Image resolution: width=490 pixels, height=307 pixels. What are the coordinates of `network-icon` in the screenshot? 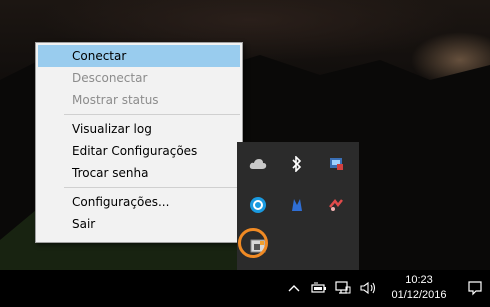 It's located at (343, 288).